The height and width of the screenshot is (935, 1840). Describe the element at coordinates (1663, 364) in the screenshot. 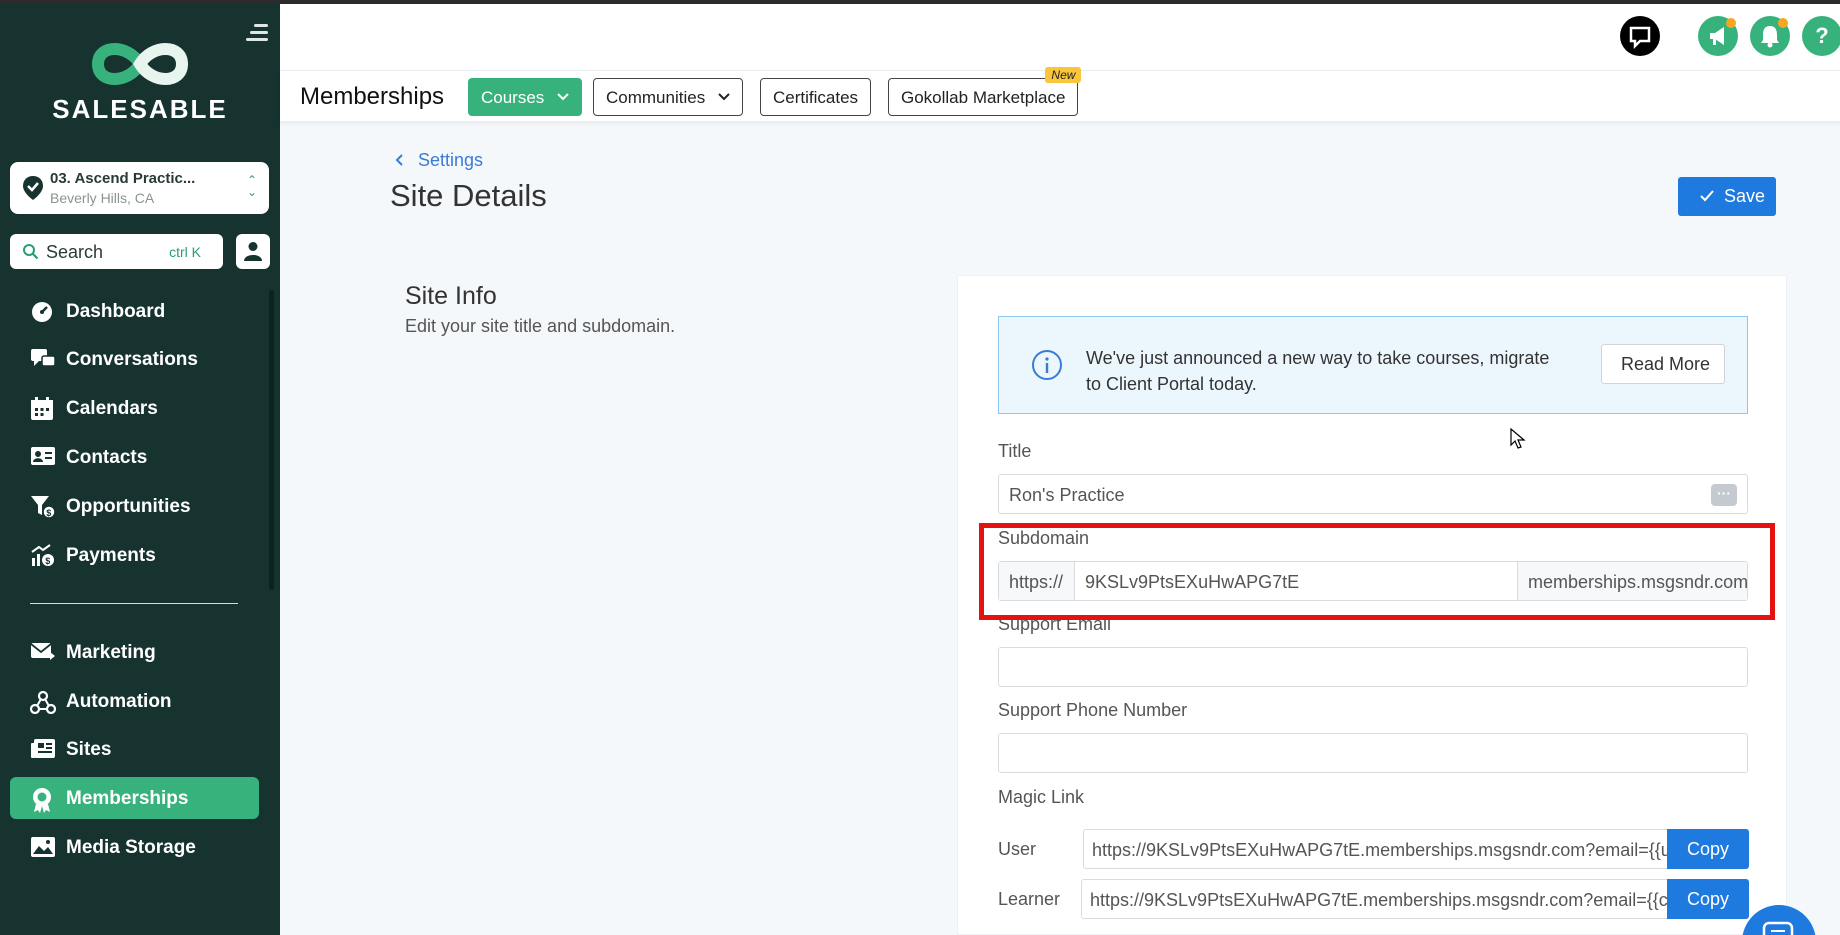

I see `read-more-button: Read More` at that location.